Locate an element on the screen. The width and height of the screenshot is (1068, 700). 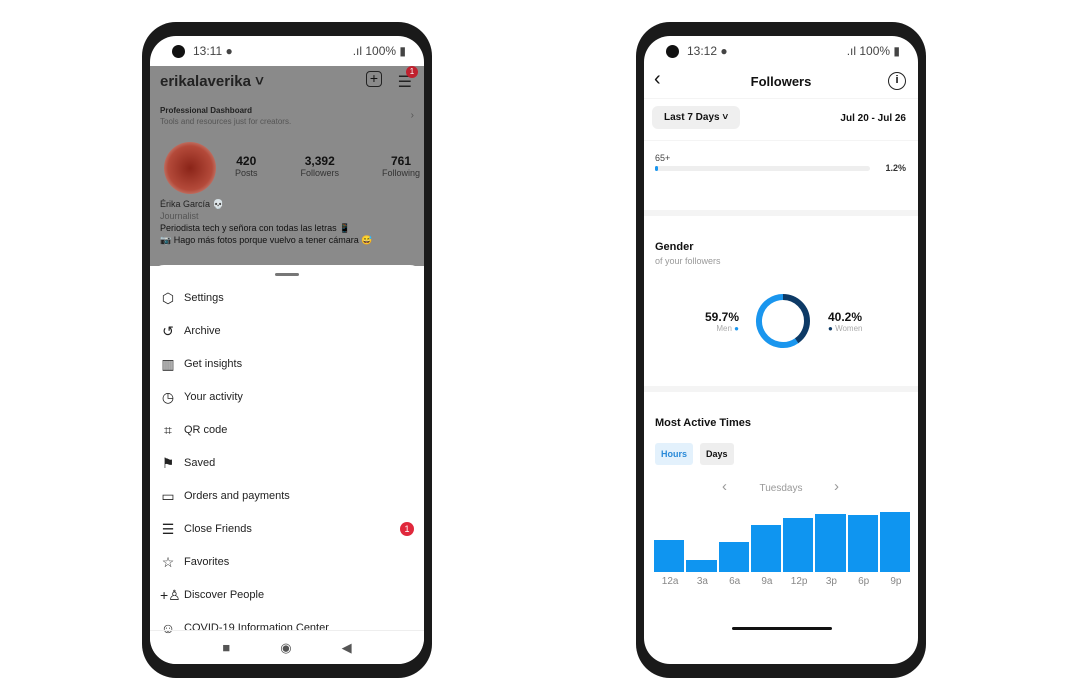
x-tick-label: 12a is located at coordinates (670, 581).